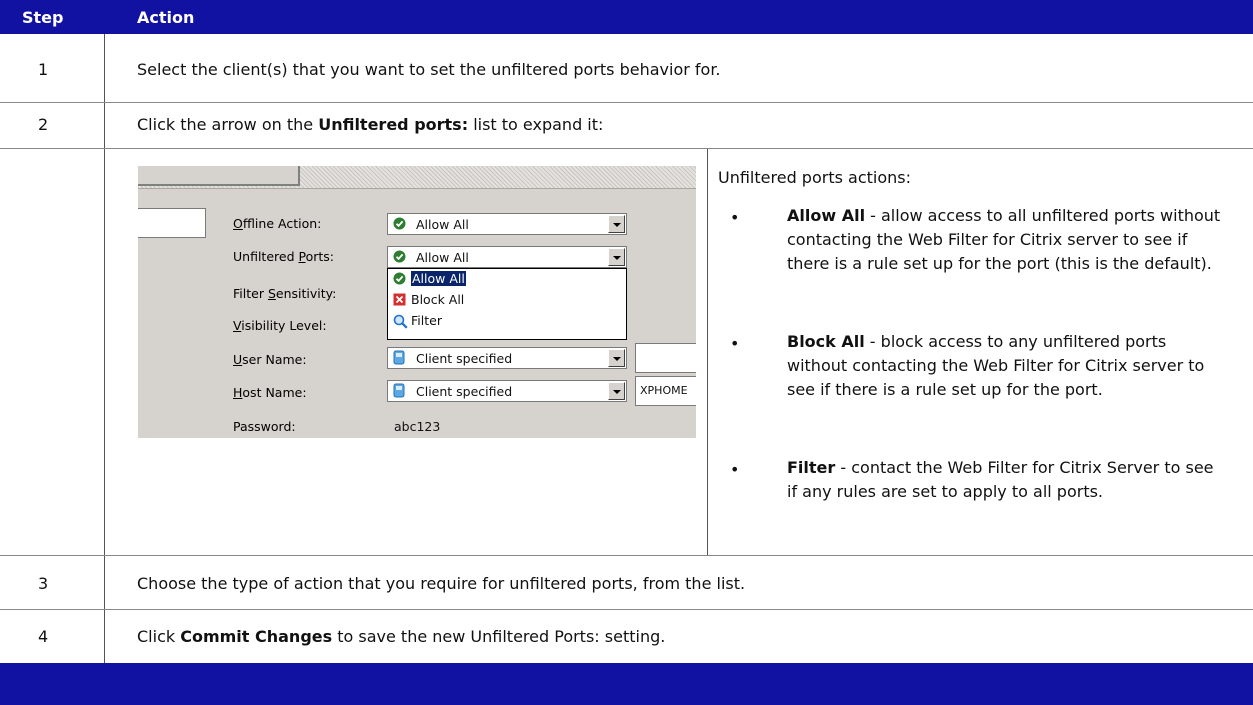 This screenshot has width=1253, height=705. Describe the element at coordinates (166, 17) in the screenshot. I see `header-action: Action` at that location.